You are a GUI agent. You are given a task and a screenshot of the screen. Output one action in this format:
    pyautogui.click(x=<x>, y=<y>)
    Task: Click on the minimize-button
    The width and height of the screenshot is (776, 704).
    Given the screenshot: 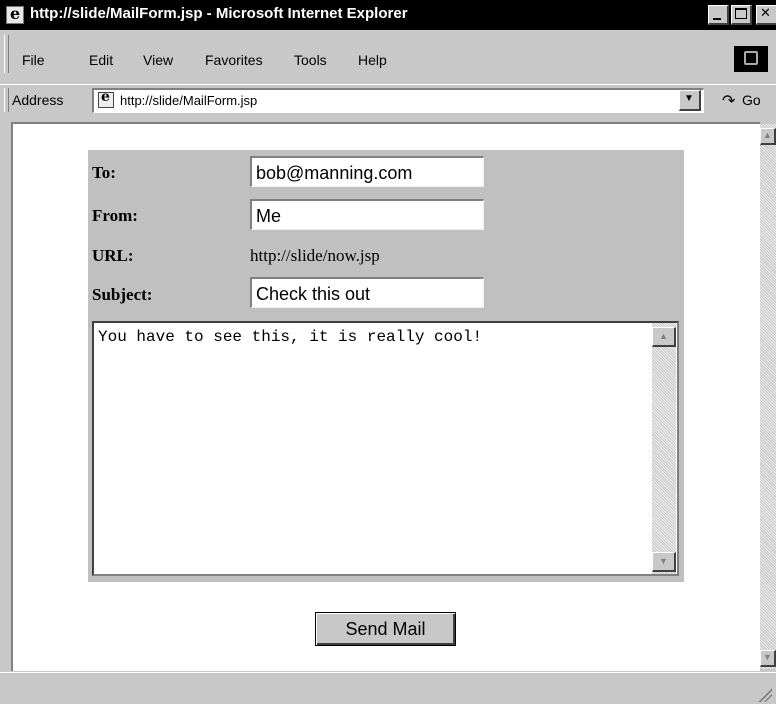 What is the action you would take?
    pyautogui.click(x=718, y=15)
    